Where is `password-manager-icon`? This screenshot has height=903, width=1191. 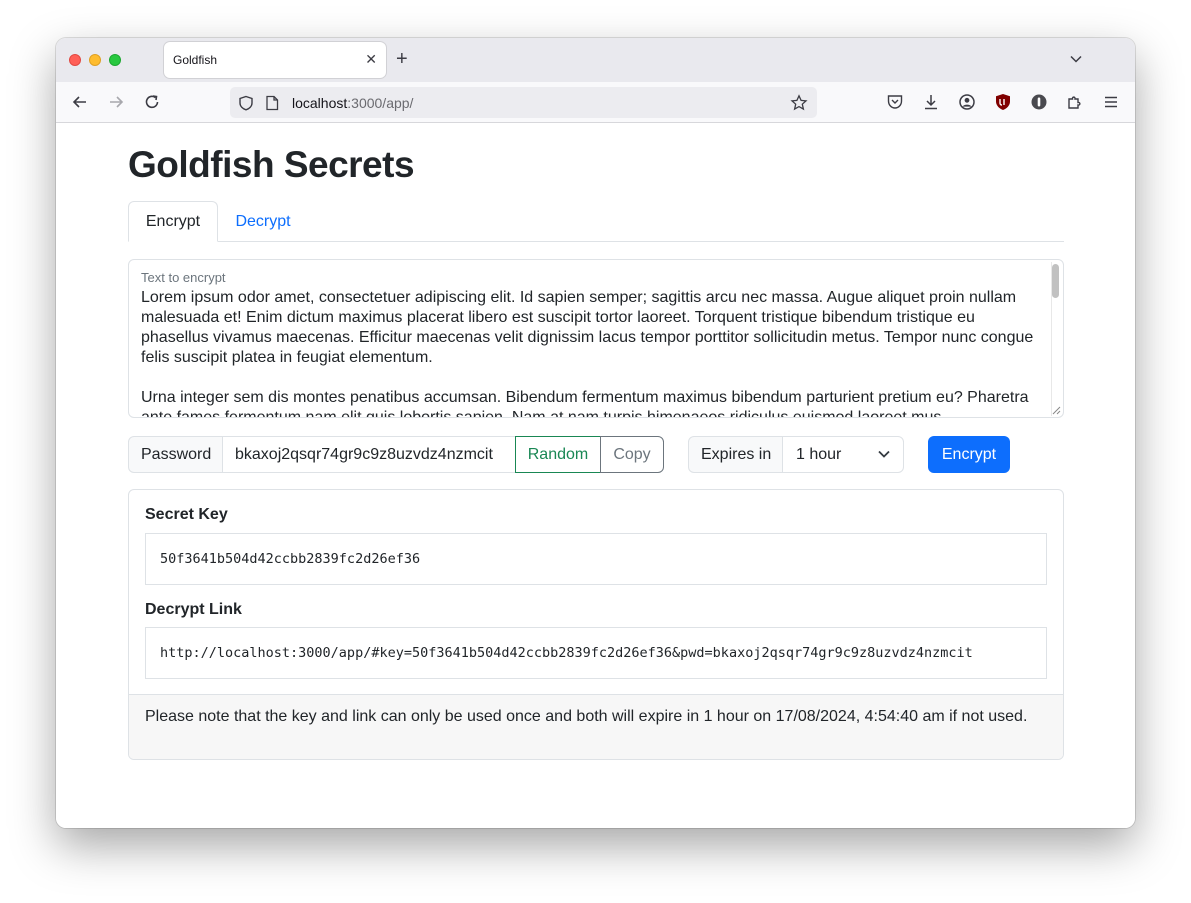
password-manager-icon is located at coordinates (1039, 102).